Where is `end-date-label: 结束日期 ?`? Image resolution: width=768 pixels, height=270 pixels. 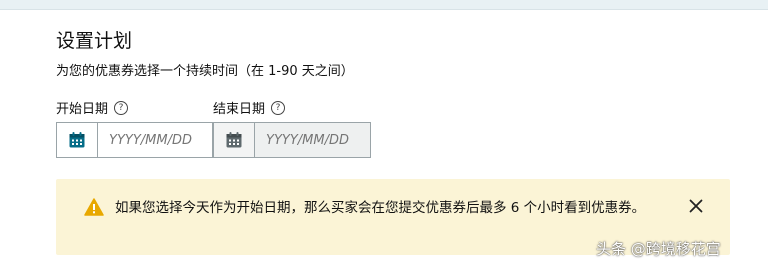
end-date-label: 结束日期 ? is located at coordinates (249, 107).